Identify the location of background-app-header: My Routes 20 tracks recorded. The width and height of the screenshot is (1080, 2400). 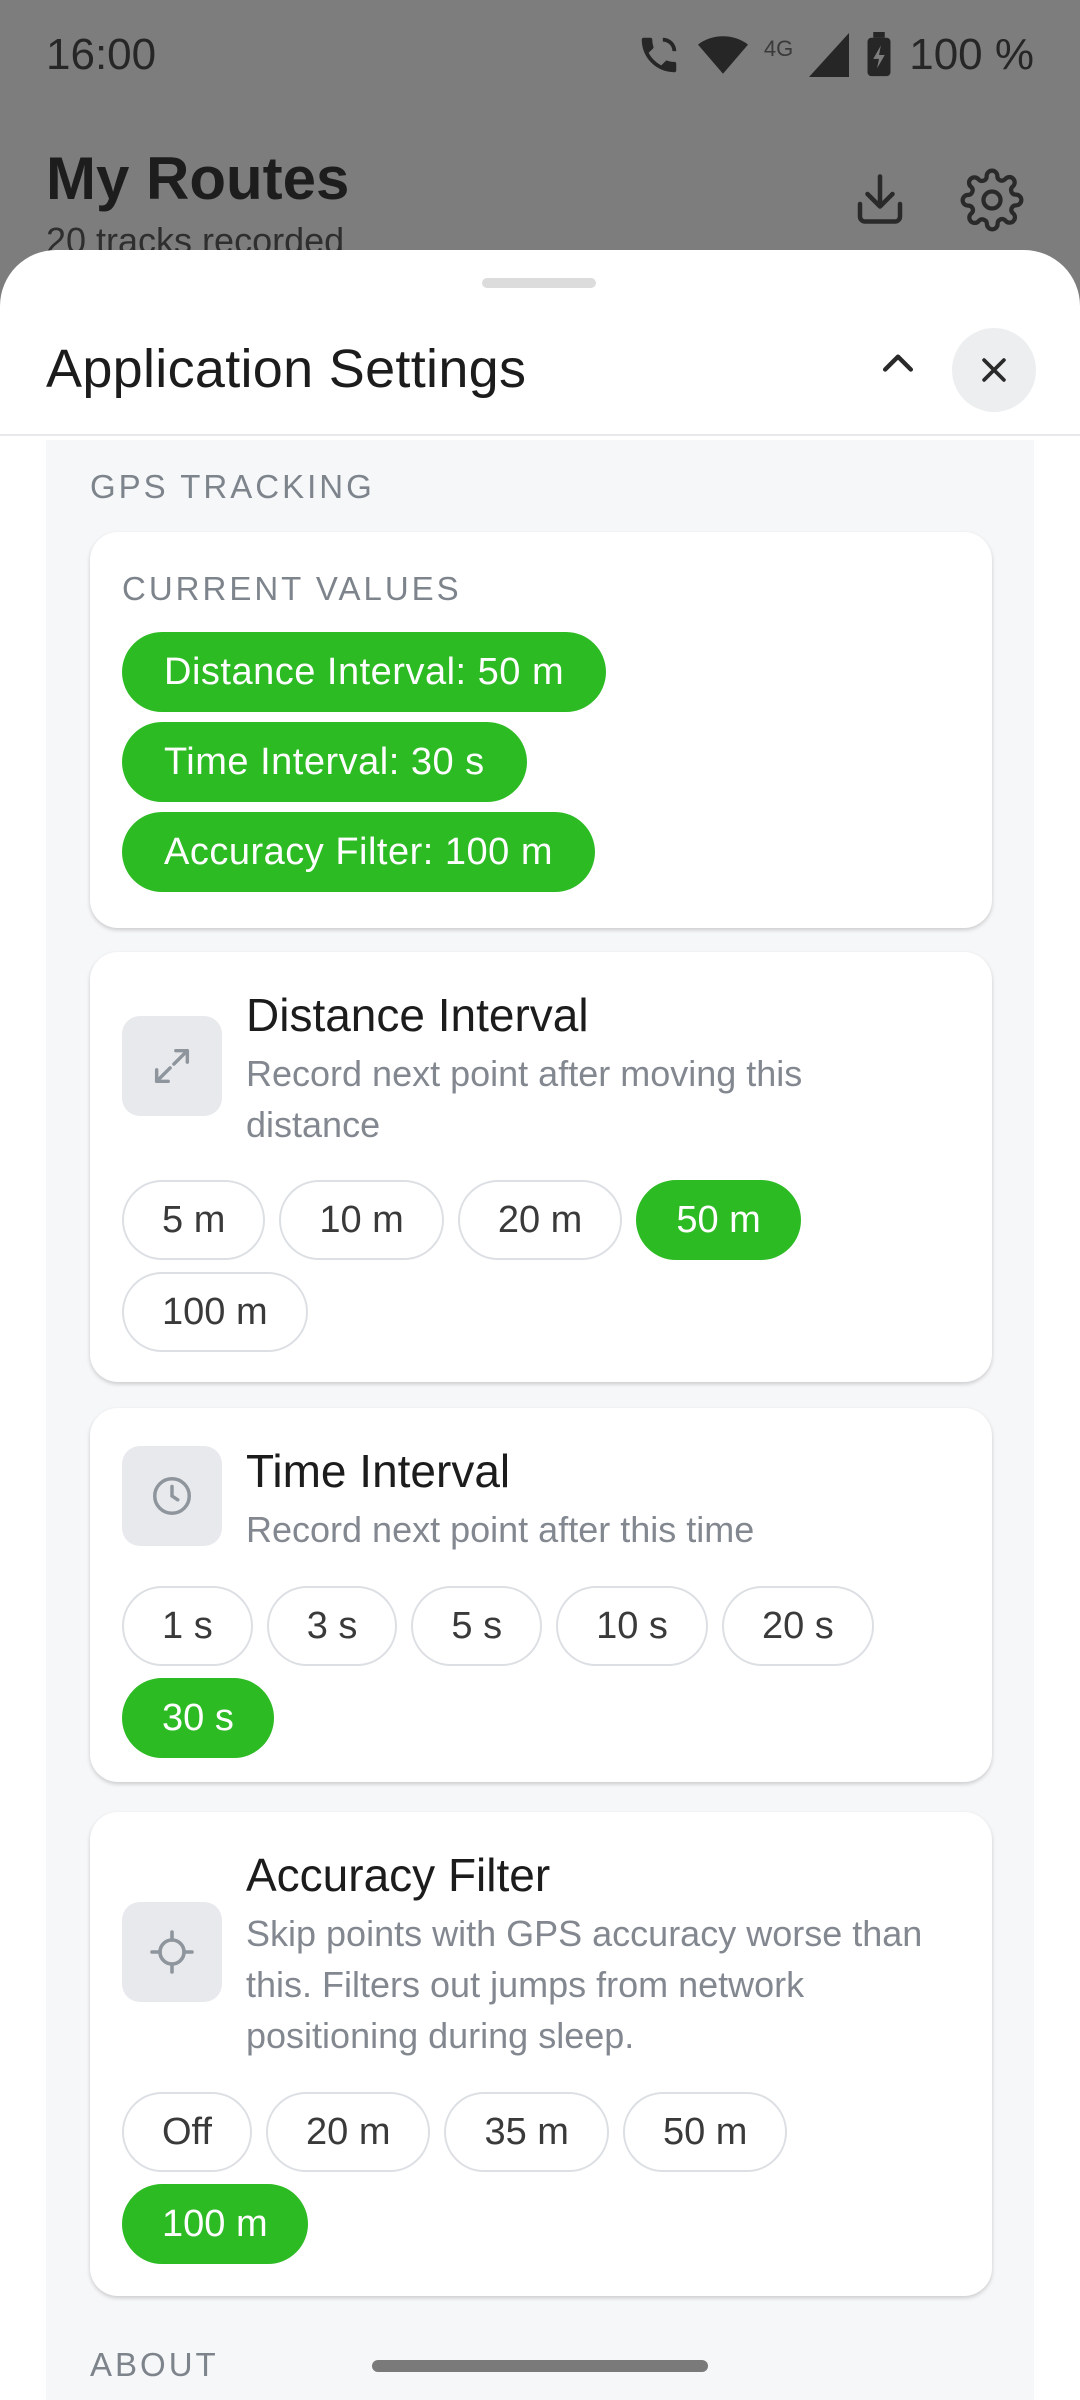
(540, 190).